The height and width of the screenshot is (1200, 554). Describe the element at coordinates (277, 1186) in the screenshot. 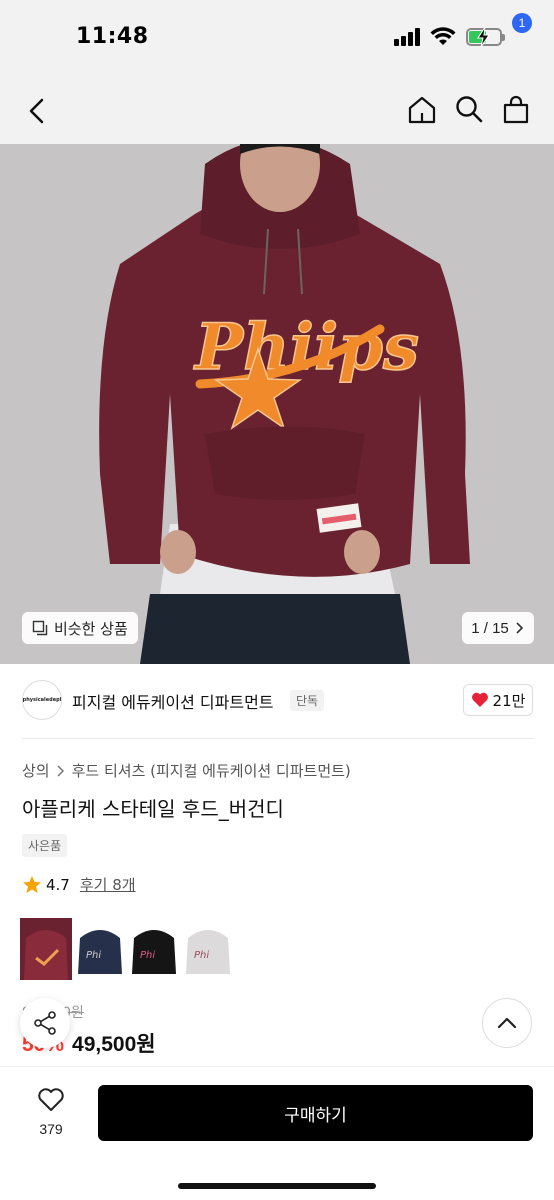

I see `home-indicator` at that location.